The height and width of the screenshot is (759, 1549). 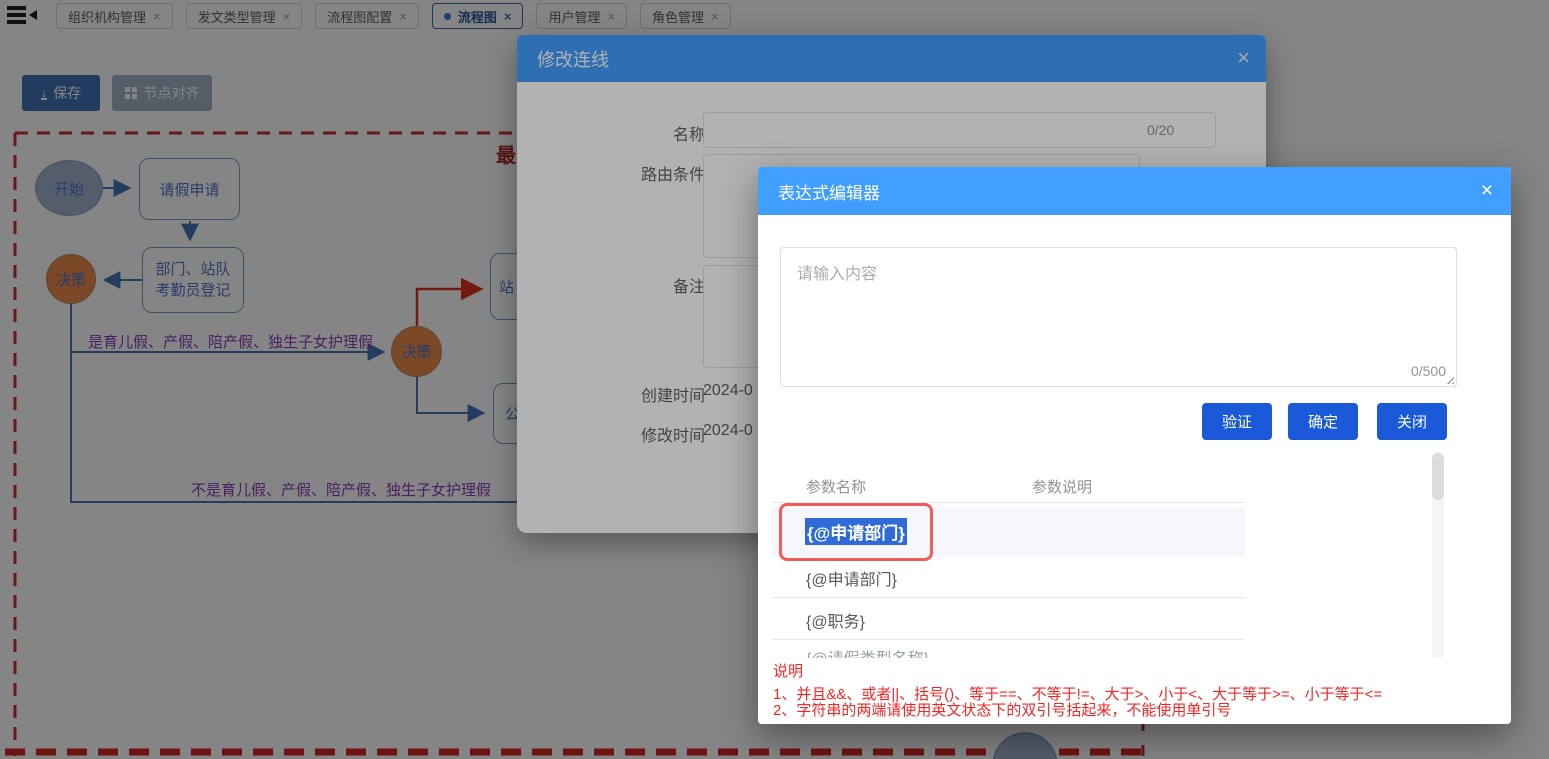 What do you see at coordinates (1412, 421) in the screenshot?
I see `close-button: 关闭` at bounding box center [1412, 421].